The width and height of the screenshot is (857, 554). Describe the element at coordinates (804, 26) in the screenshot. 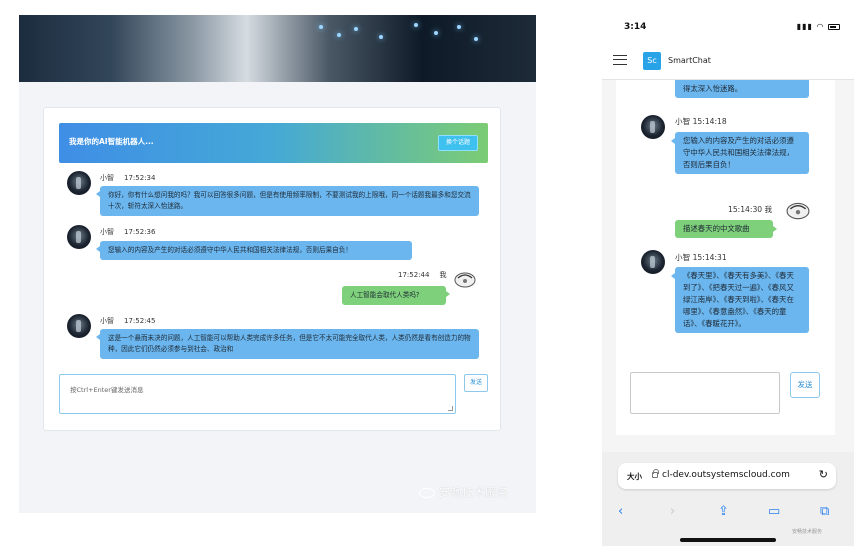

I see `signal-icon: ▮▮▮` at that location.